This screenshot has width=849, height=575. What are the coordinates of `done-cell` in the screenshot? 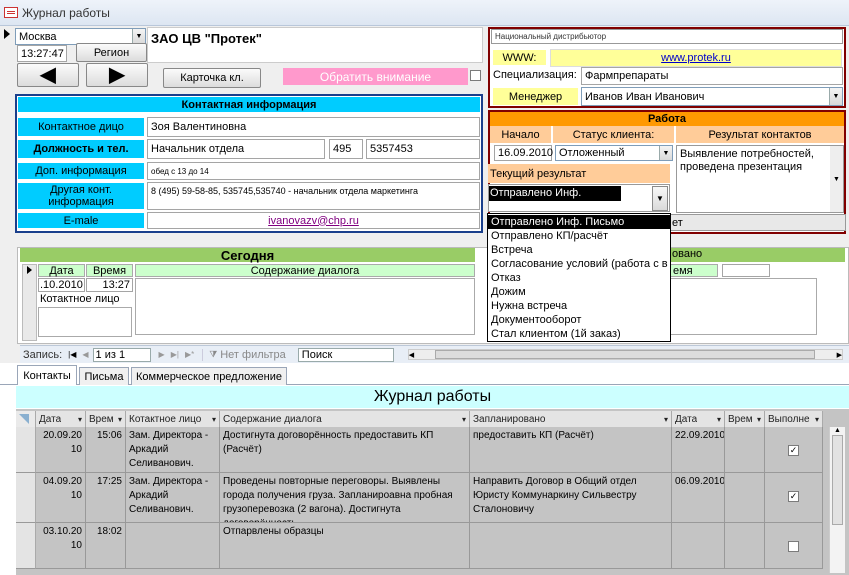 It's located at (794, 546).